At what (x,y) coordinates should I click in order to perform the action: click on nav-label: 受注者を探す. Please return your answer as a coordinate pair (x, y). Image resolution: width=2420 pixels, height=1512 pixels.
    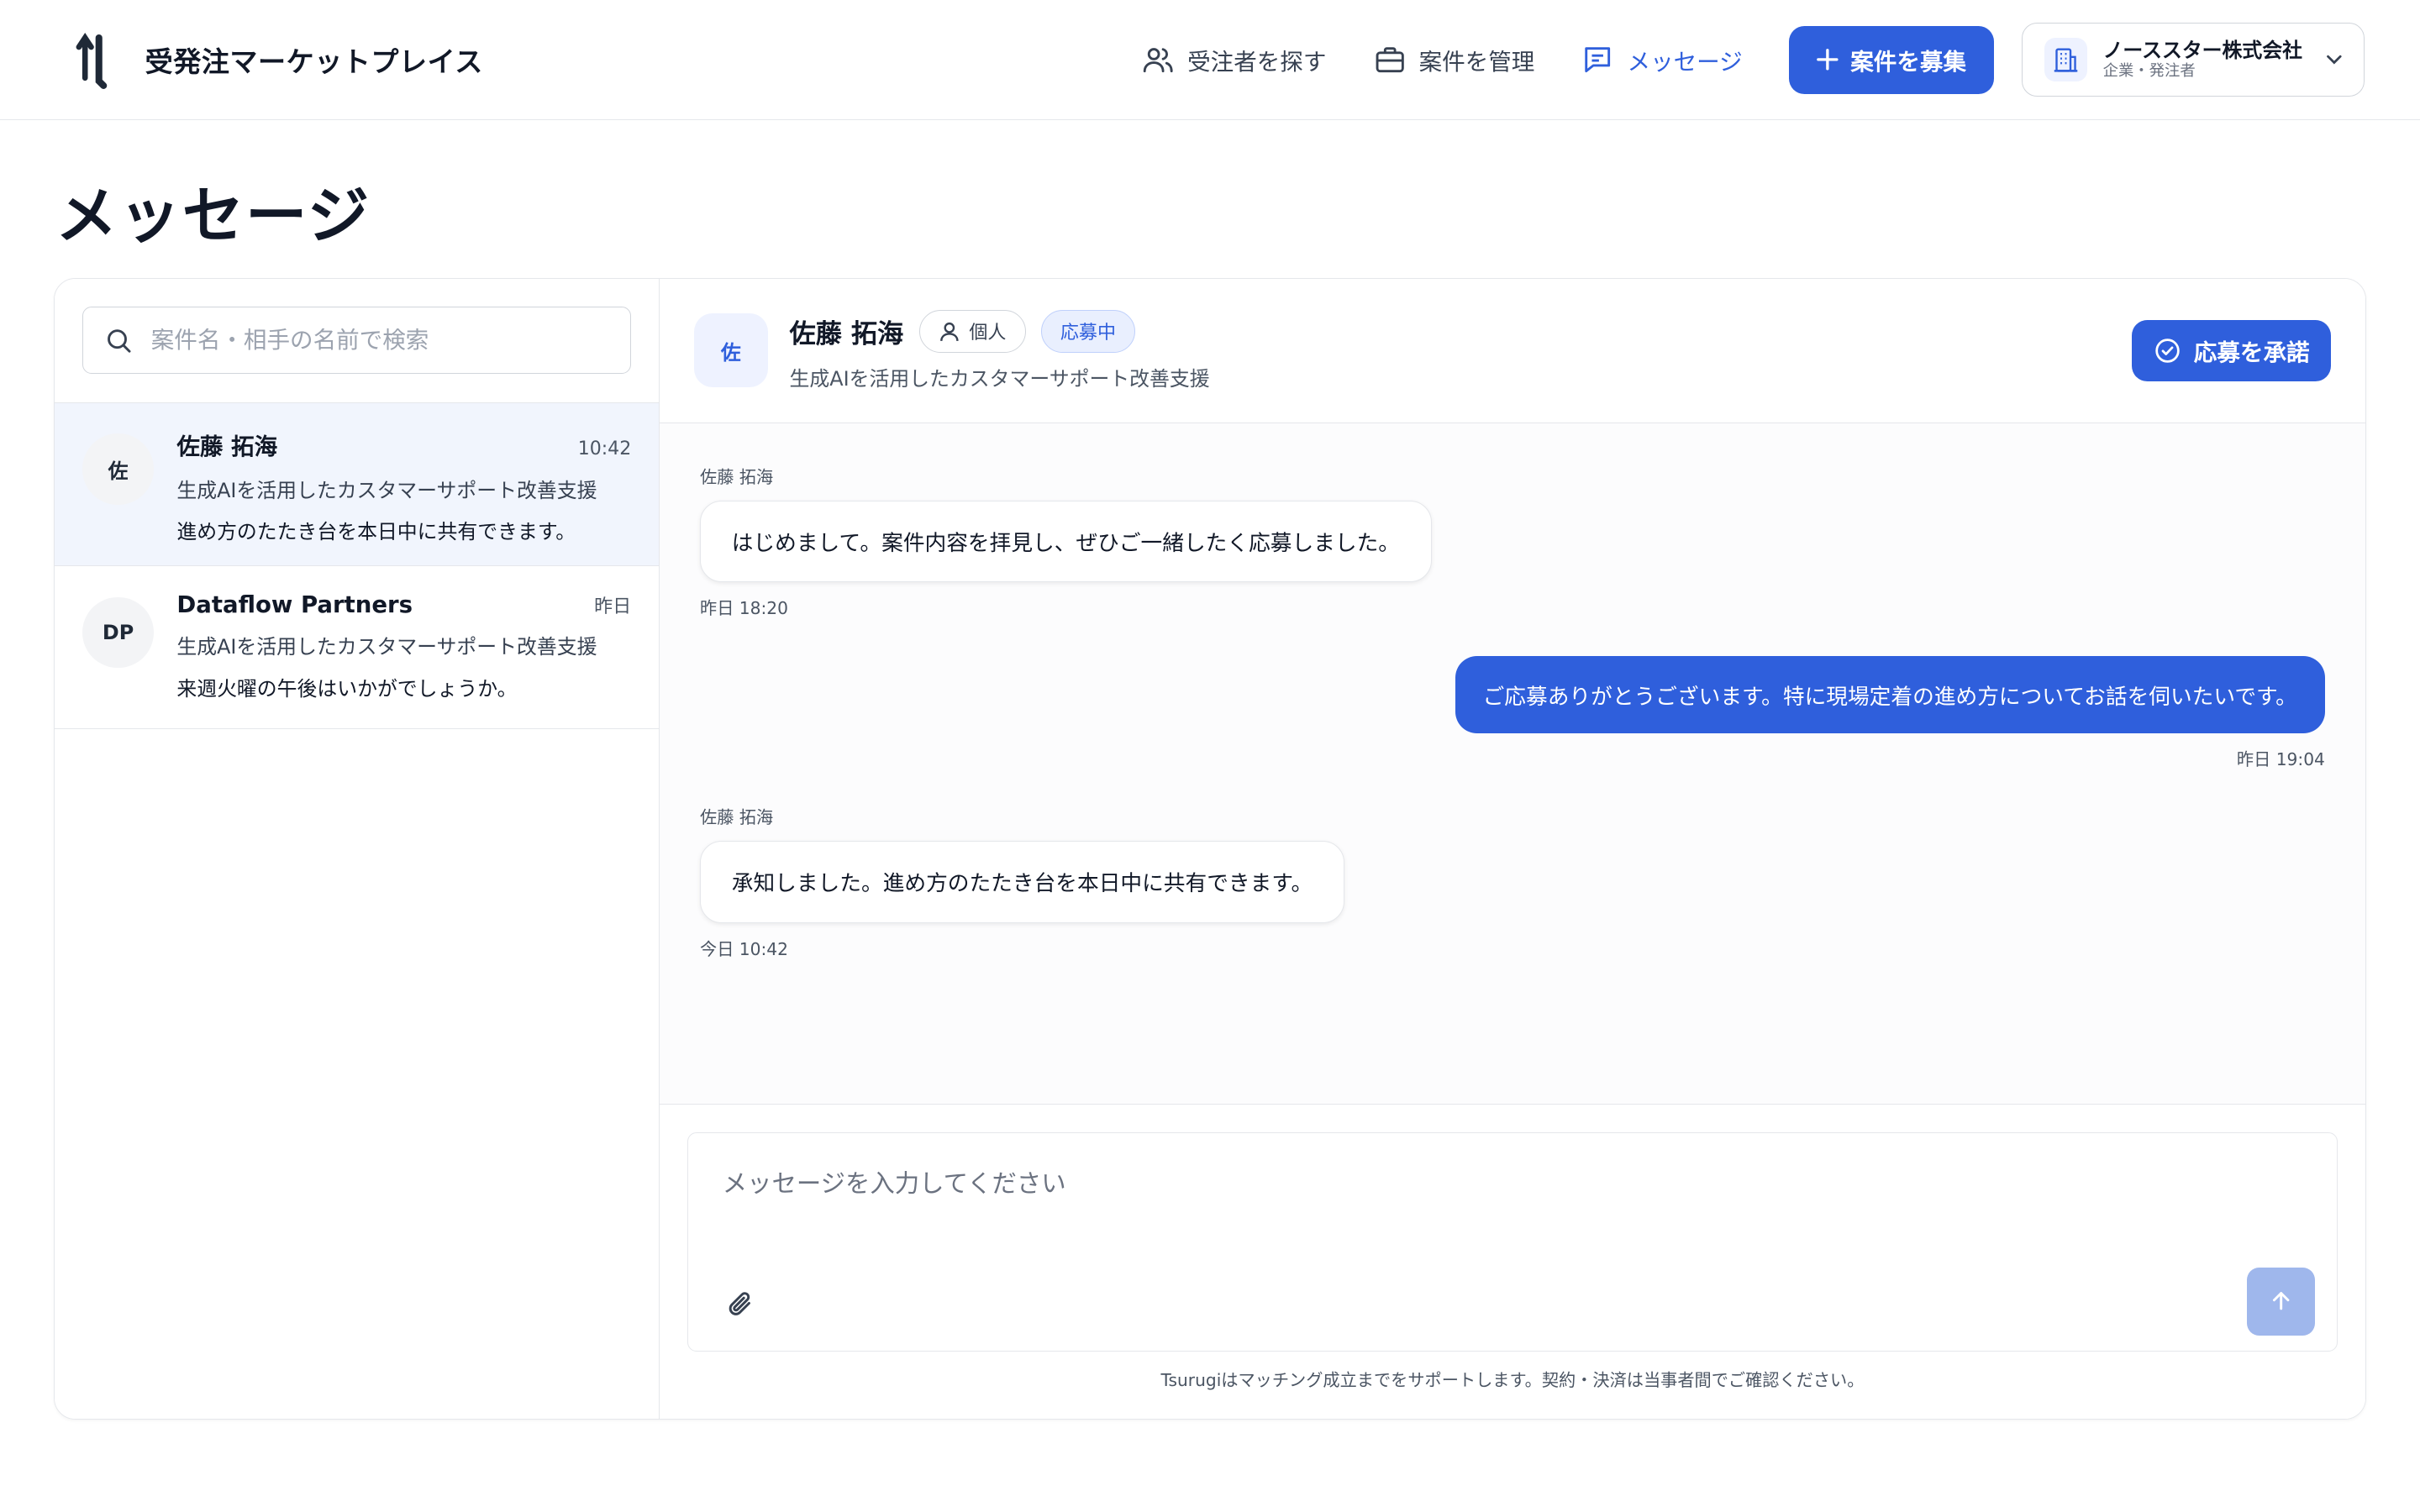
    Looking at the image, I should click on (1257, 62).